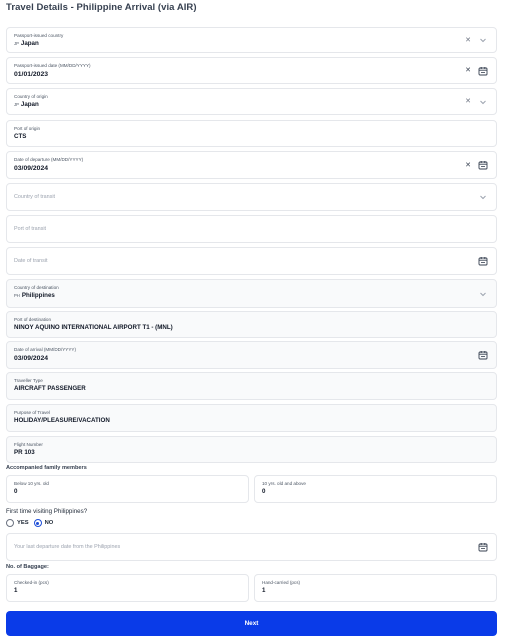  Describe the element at coordinates (31, 483) in the screenshot. I see `field-label: Below 10 yrs. old` at that location.